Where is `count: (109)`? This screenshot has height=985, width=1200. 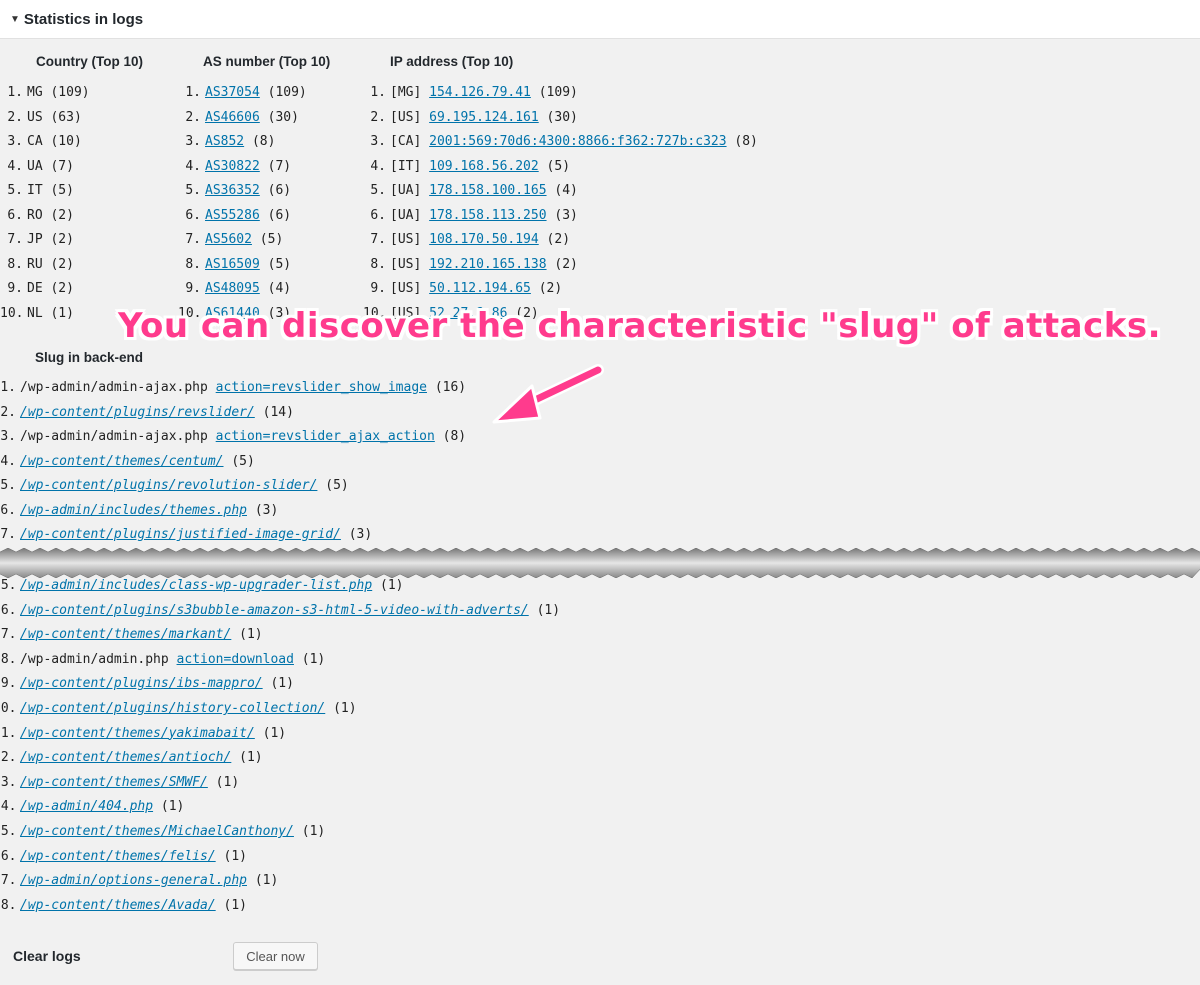
count: (109) is located at coordinates (70, 92).